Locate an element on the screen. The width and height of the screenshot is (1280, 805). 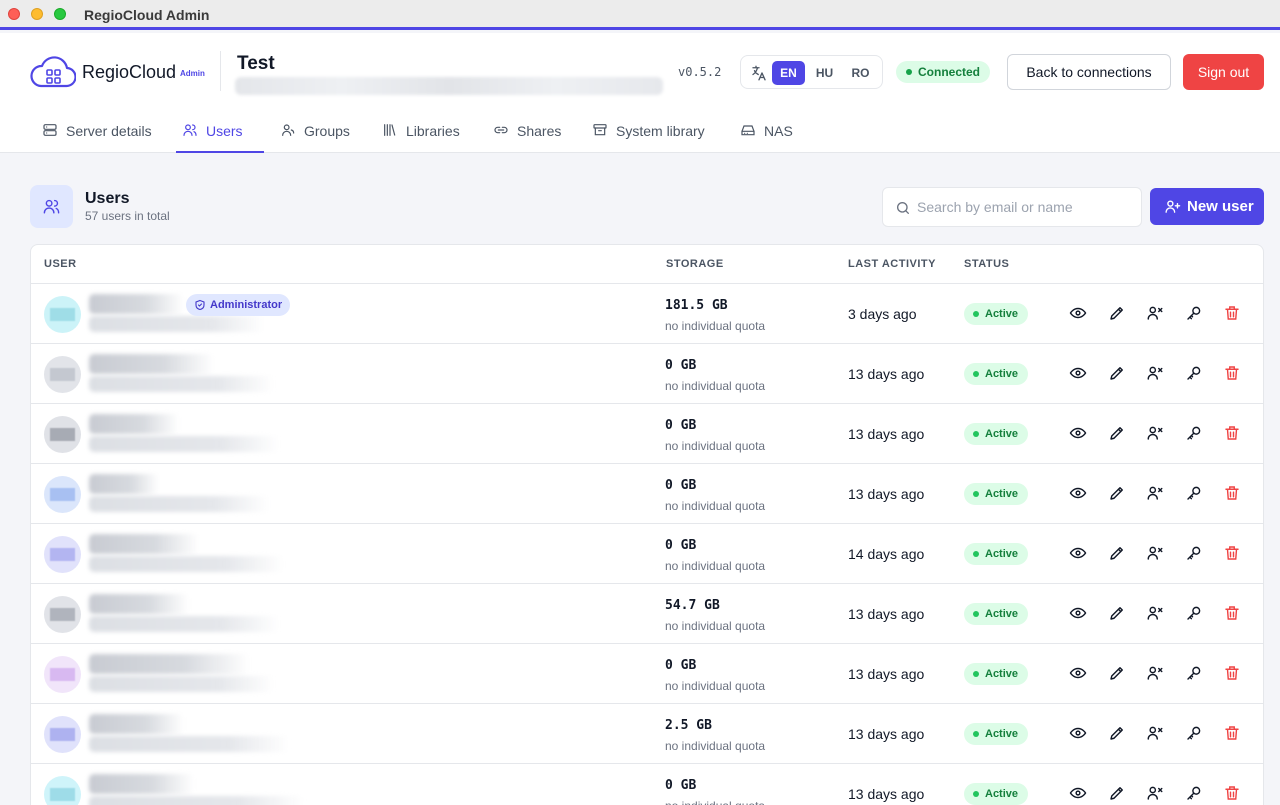
status-dot-icon is located at coordinates (976, 494).